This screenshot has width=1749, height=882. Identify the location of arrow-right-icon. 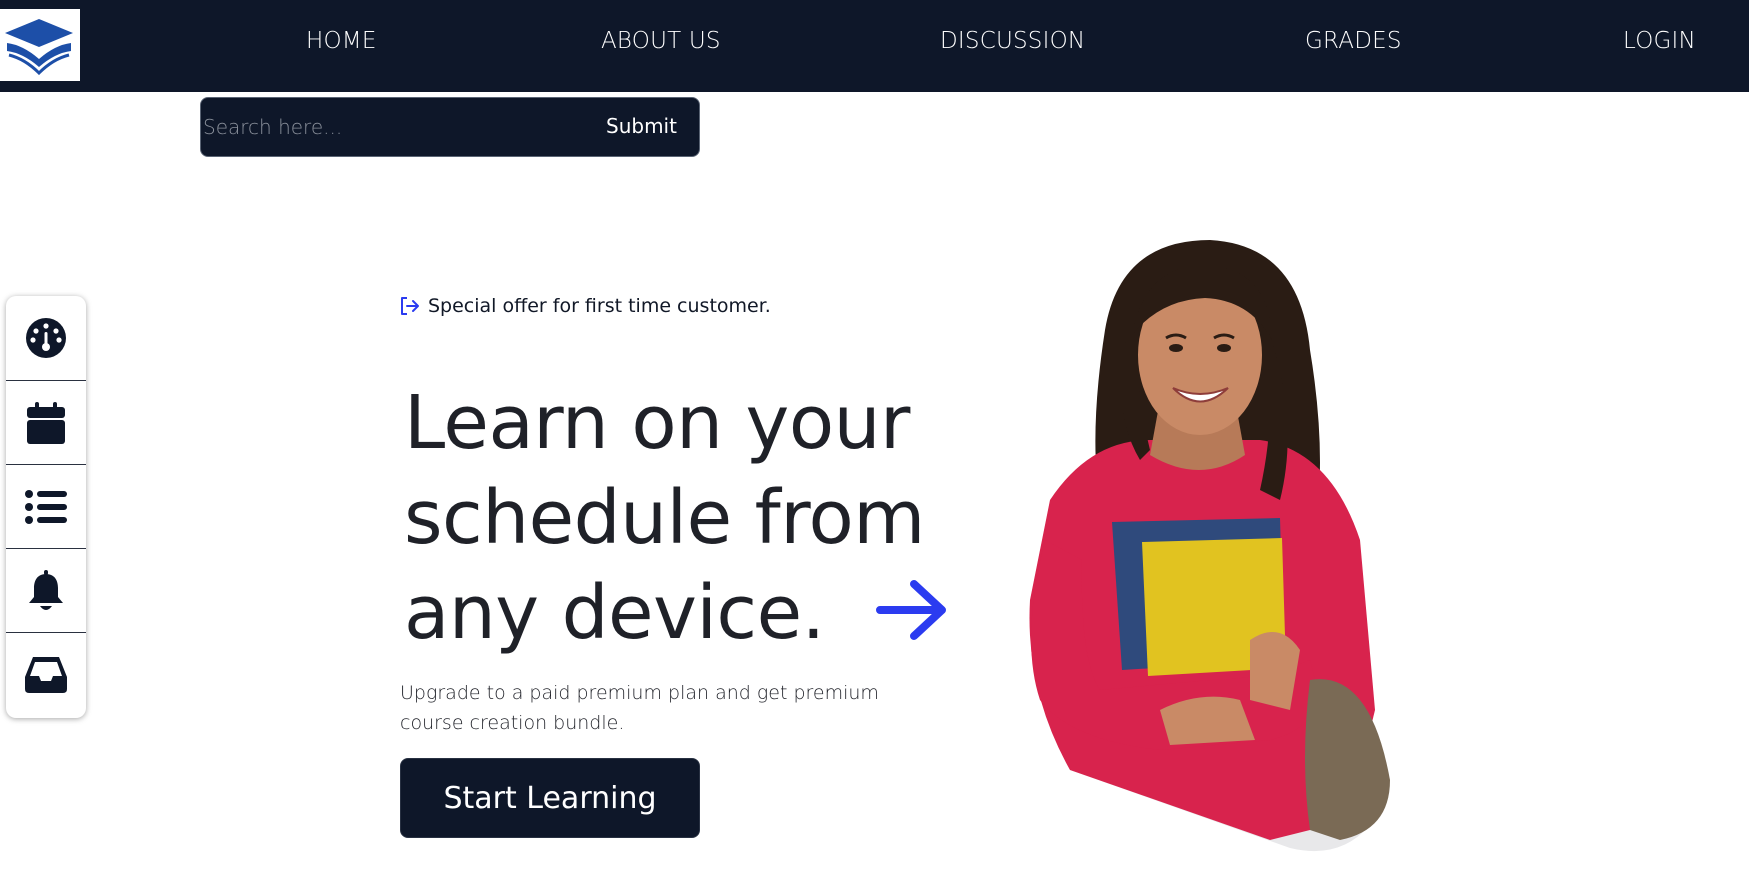
(911, 610).